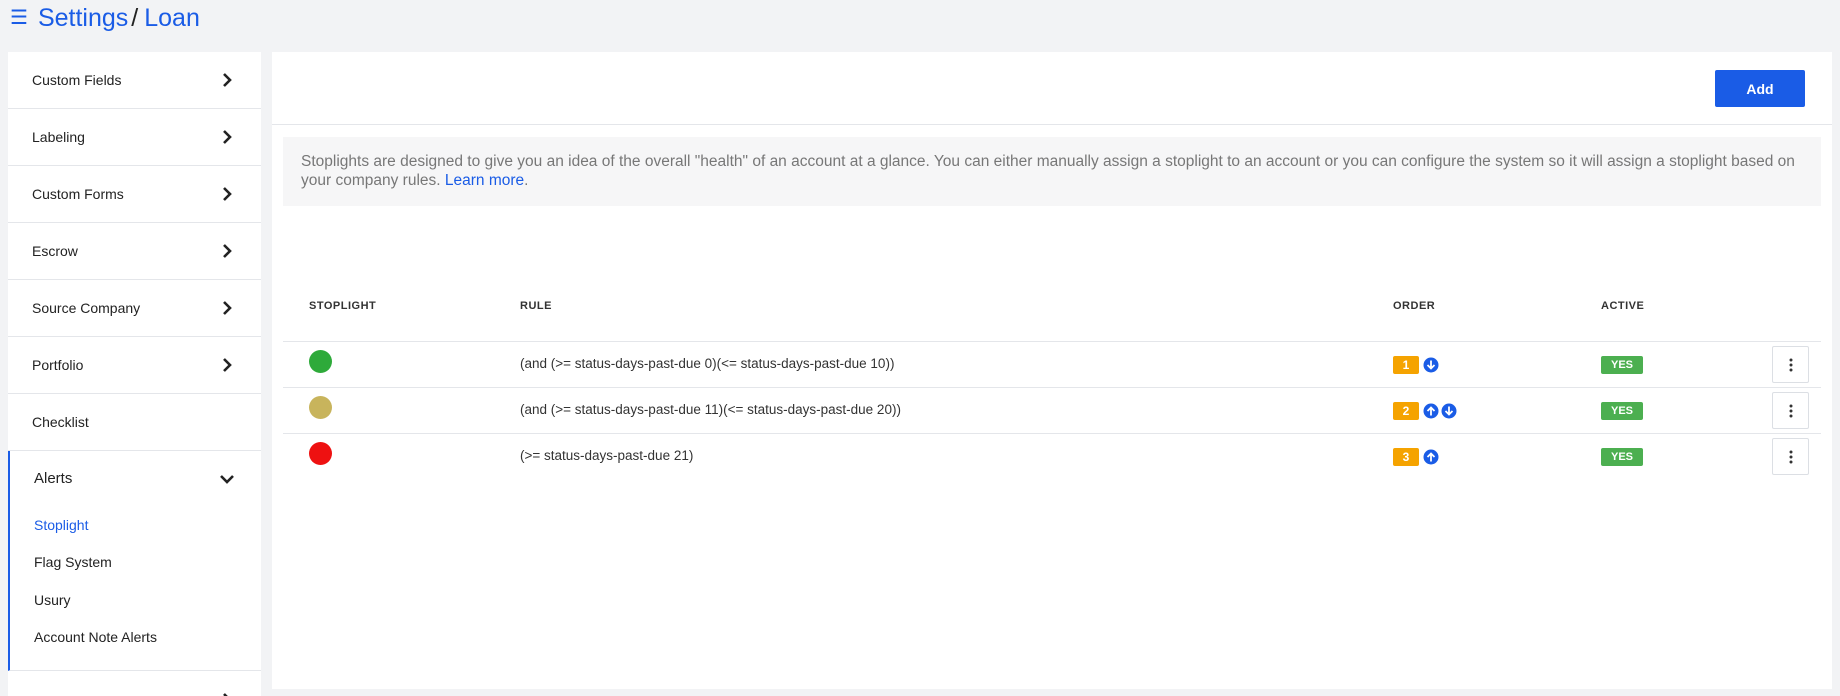 The height and width of the screenshot is (696, 1840). Describe the element at coordinates (58, 365) in the screenshot. I see `sidebar-item-label: Portfolio` at that location.